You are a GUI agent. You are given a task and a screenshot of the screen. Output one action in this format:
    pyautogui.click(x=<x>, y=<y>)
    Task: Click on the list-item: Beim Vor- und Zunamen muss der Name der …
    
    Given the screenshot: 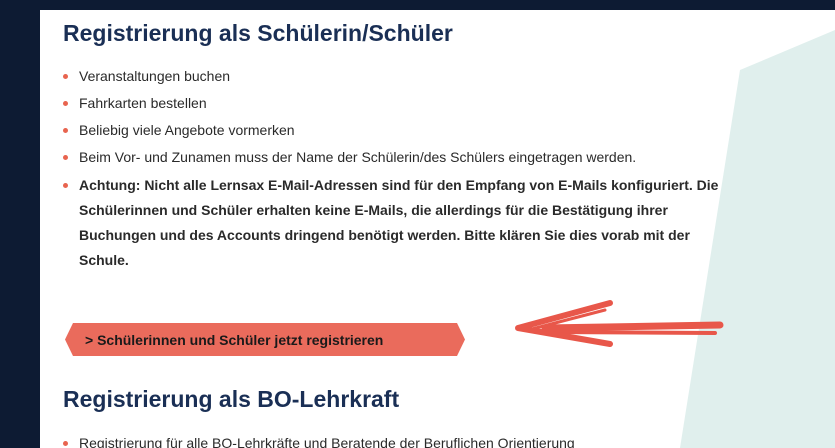 What is the action you would take?
    pyautogui.click(x=403, y=157)
    